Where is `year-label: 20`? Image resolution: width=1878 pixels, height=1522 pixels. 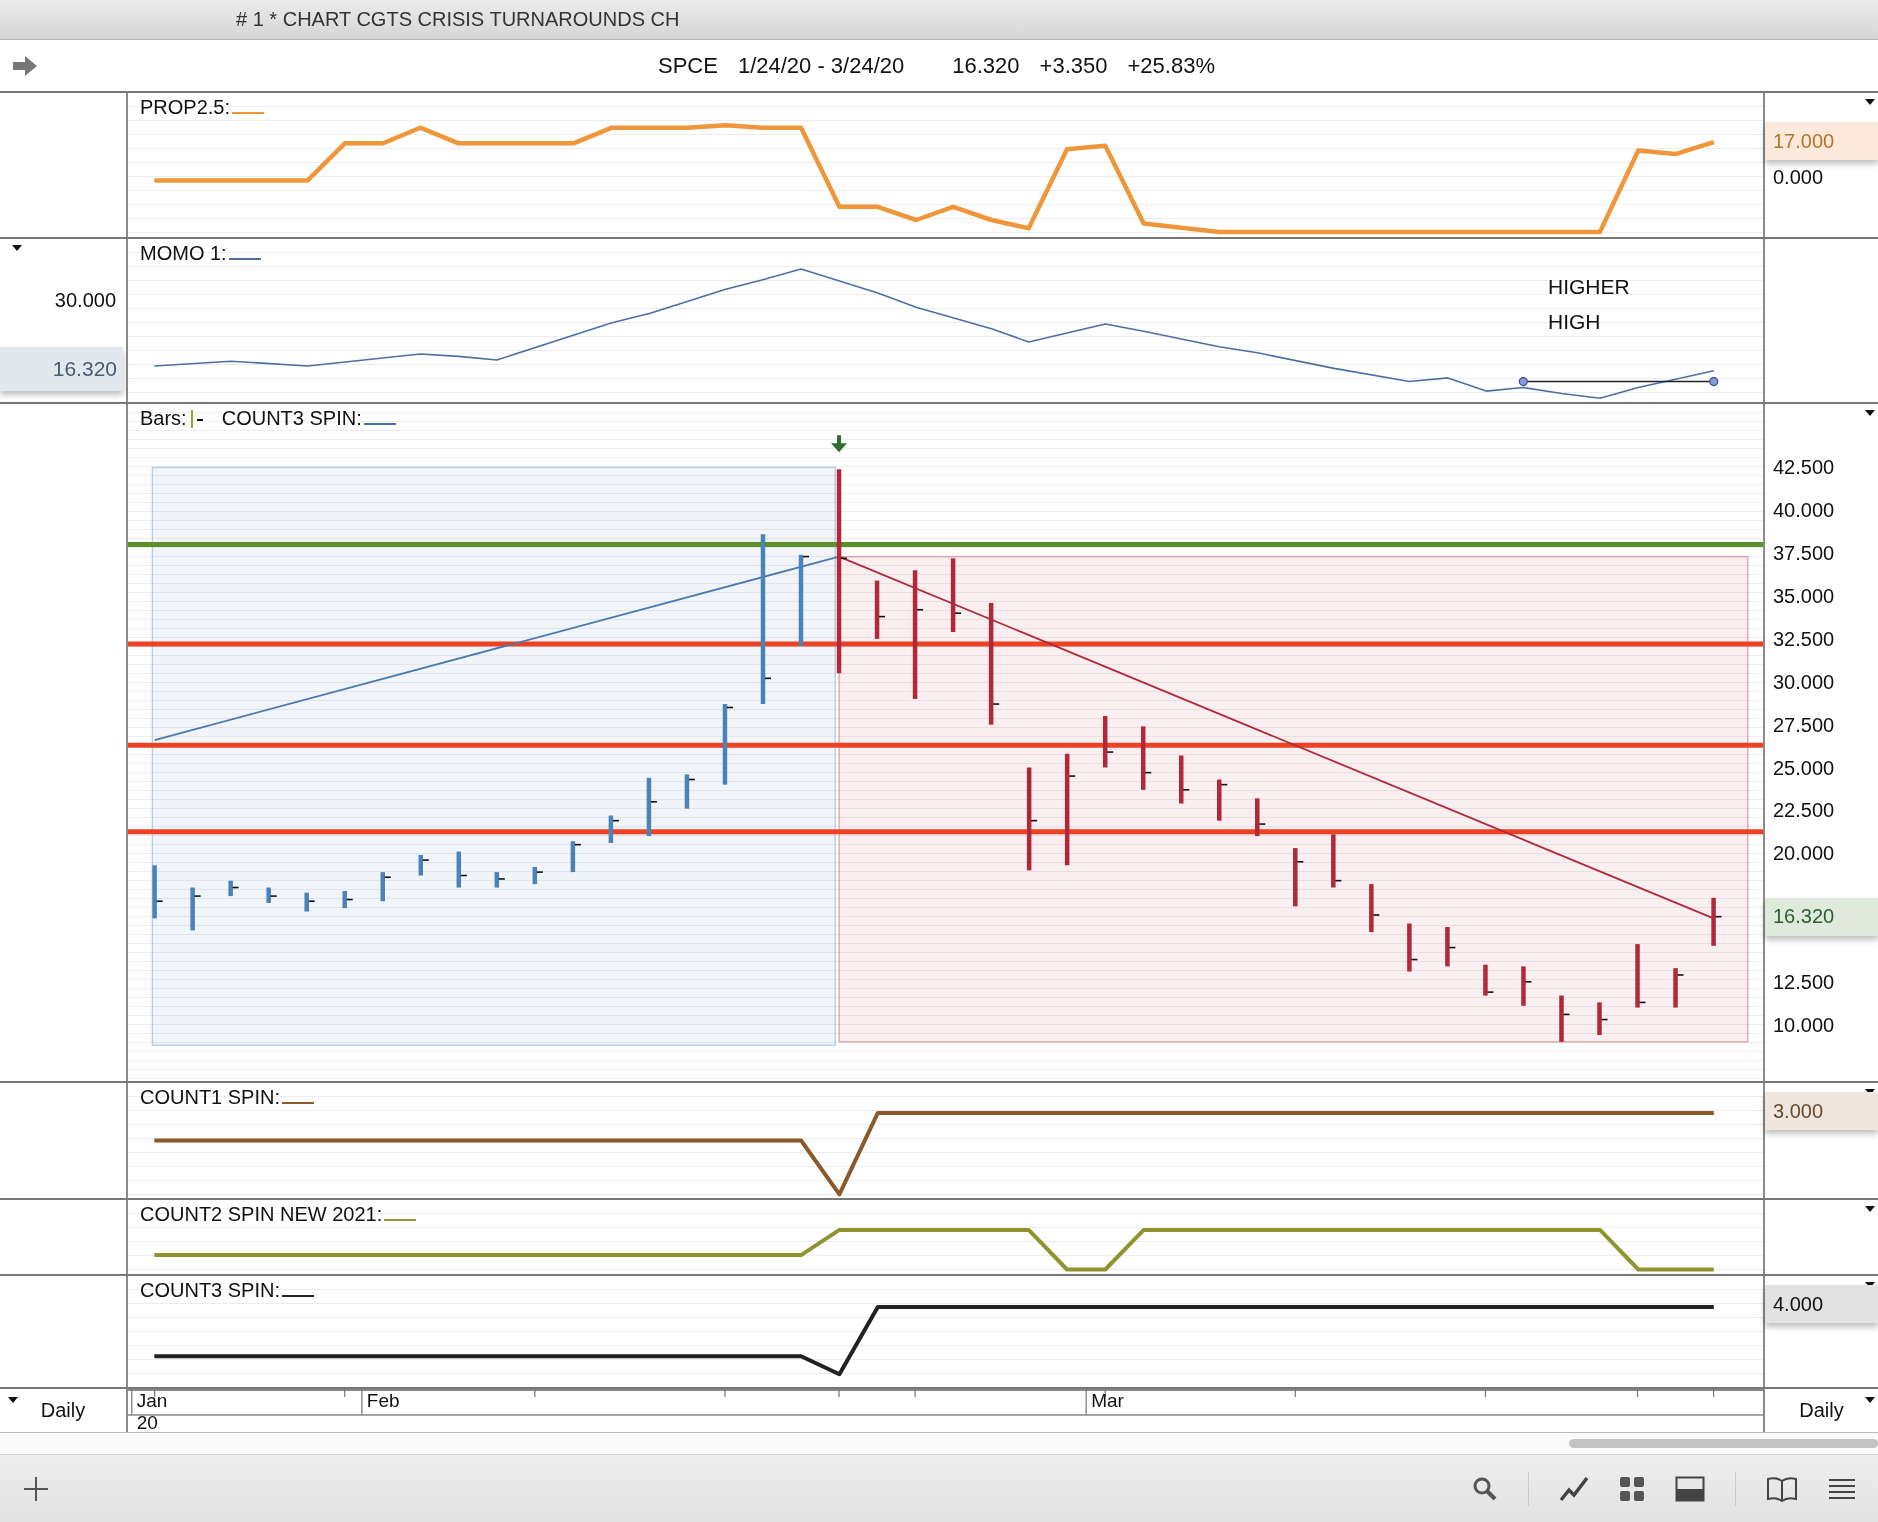 year-label: 20 is located at coordinates (147, 1423).